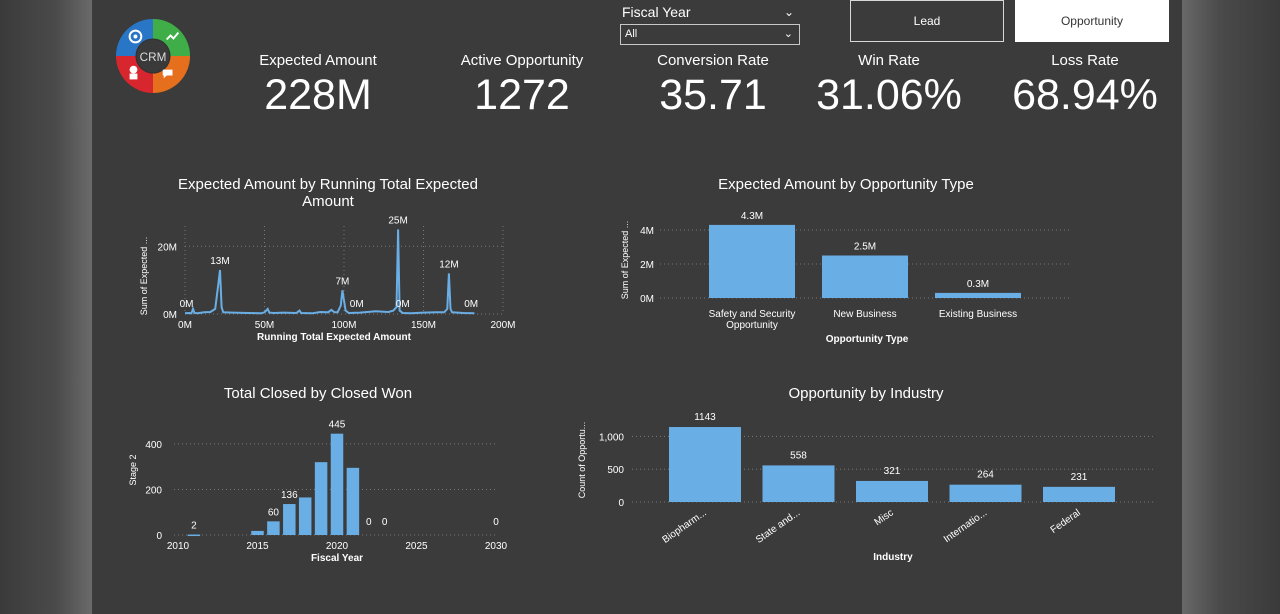 The width and height of the screenshot is (1280, 614). What do you see at coordinates (713, 60) in the screenshot?
I see `kpi-label: Conversion Rate` at bounding box center [713, 60].